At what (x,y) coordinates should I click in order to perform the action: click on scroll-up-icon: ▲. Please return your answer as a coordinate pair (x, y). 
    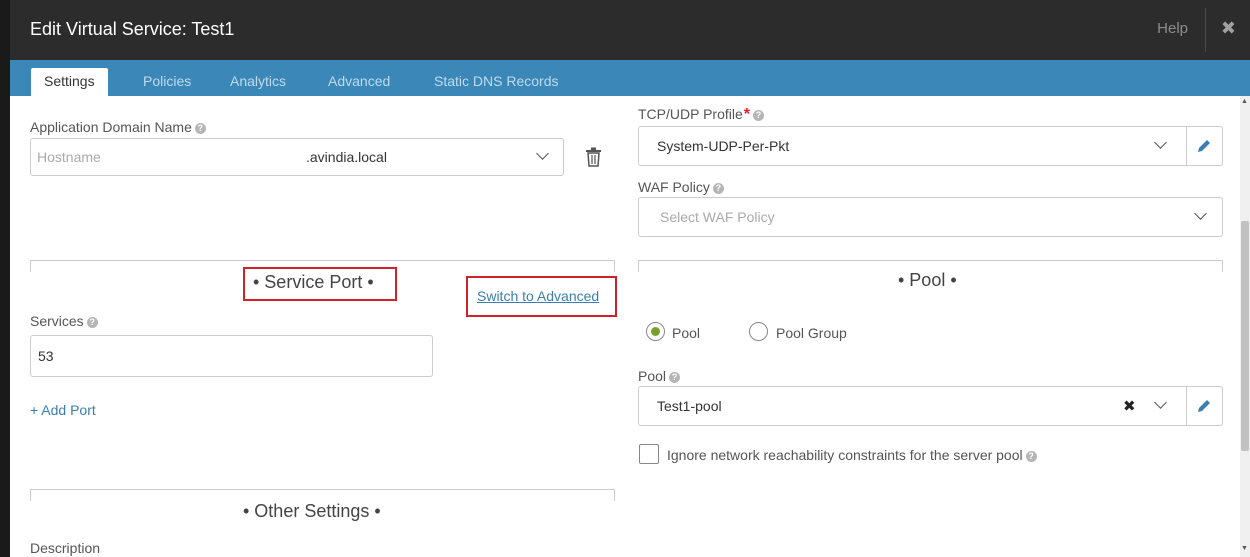
    Looking at the image, I should click on (1244, 101).